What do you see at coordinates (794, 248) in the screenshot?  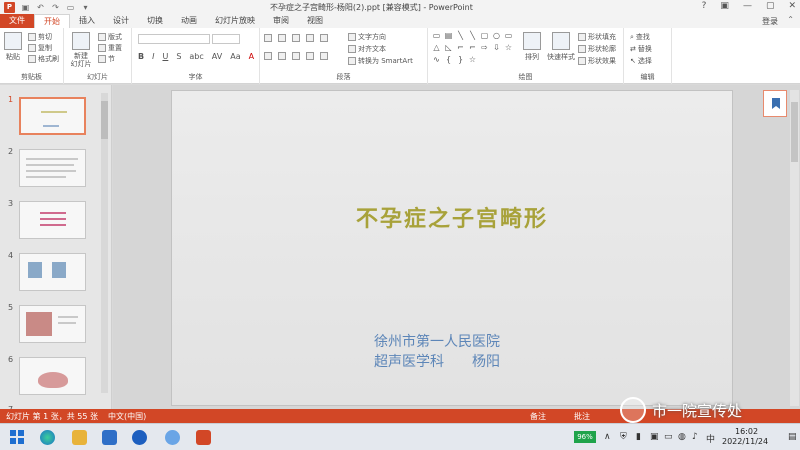 I see `slide-scrollbar` at bounding box center [794, 248].